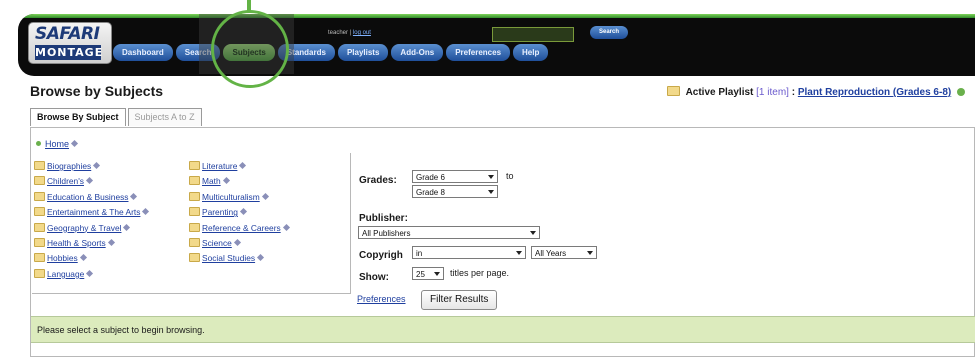  I want to click on grade-from-value: Grade 6, so click(430, 177).